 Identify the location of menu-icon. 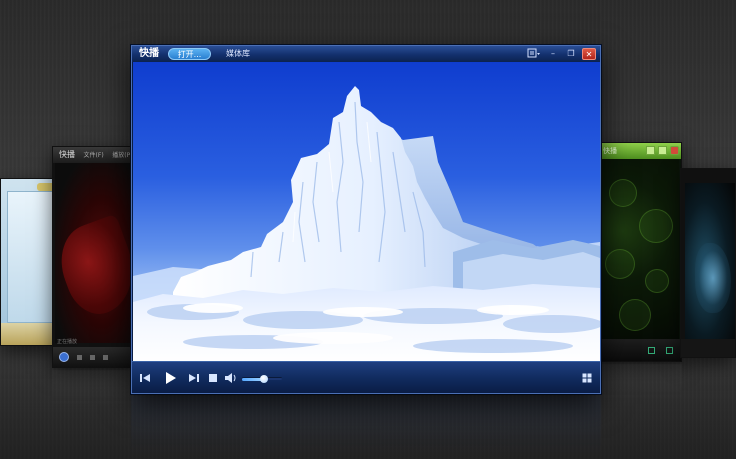
(534, 54).